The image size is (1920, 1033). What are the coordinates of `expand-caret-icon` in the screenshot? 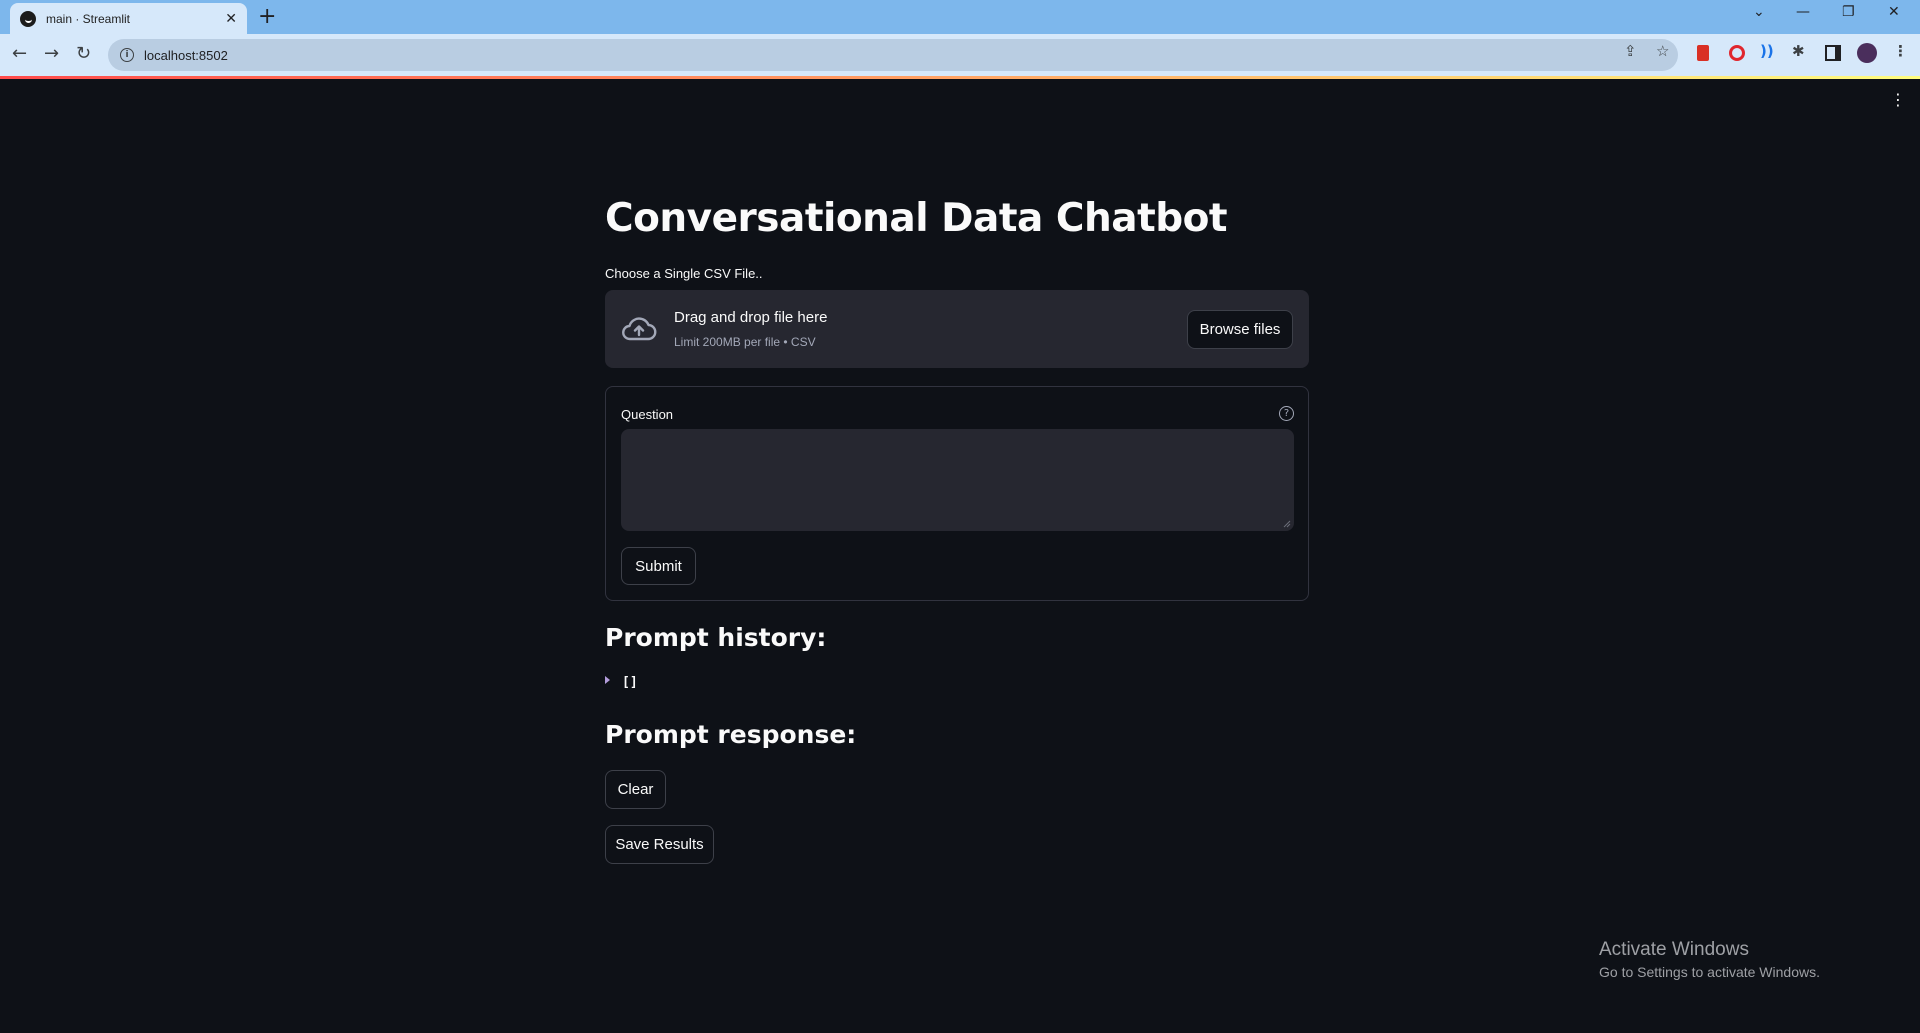 It's located at (607, 679).